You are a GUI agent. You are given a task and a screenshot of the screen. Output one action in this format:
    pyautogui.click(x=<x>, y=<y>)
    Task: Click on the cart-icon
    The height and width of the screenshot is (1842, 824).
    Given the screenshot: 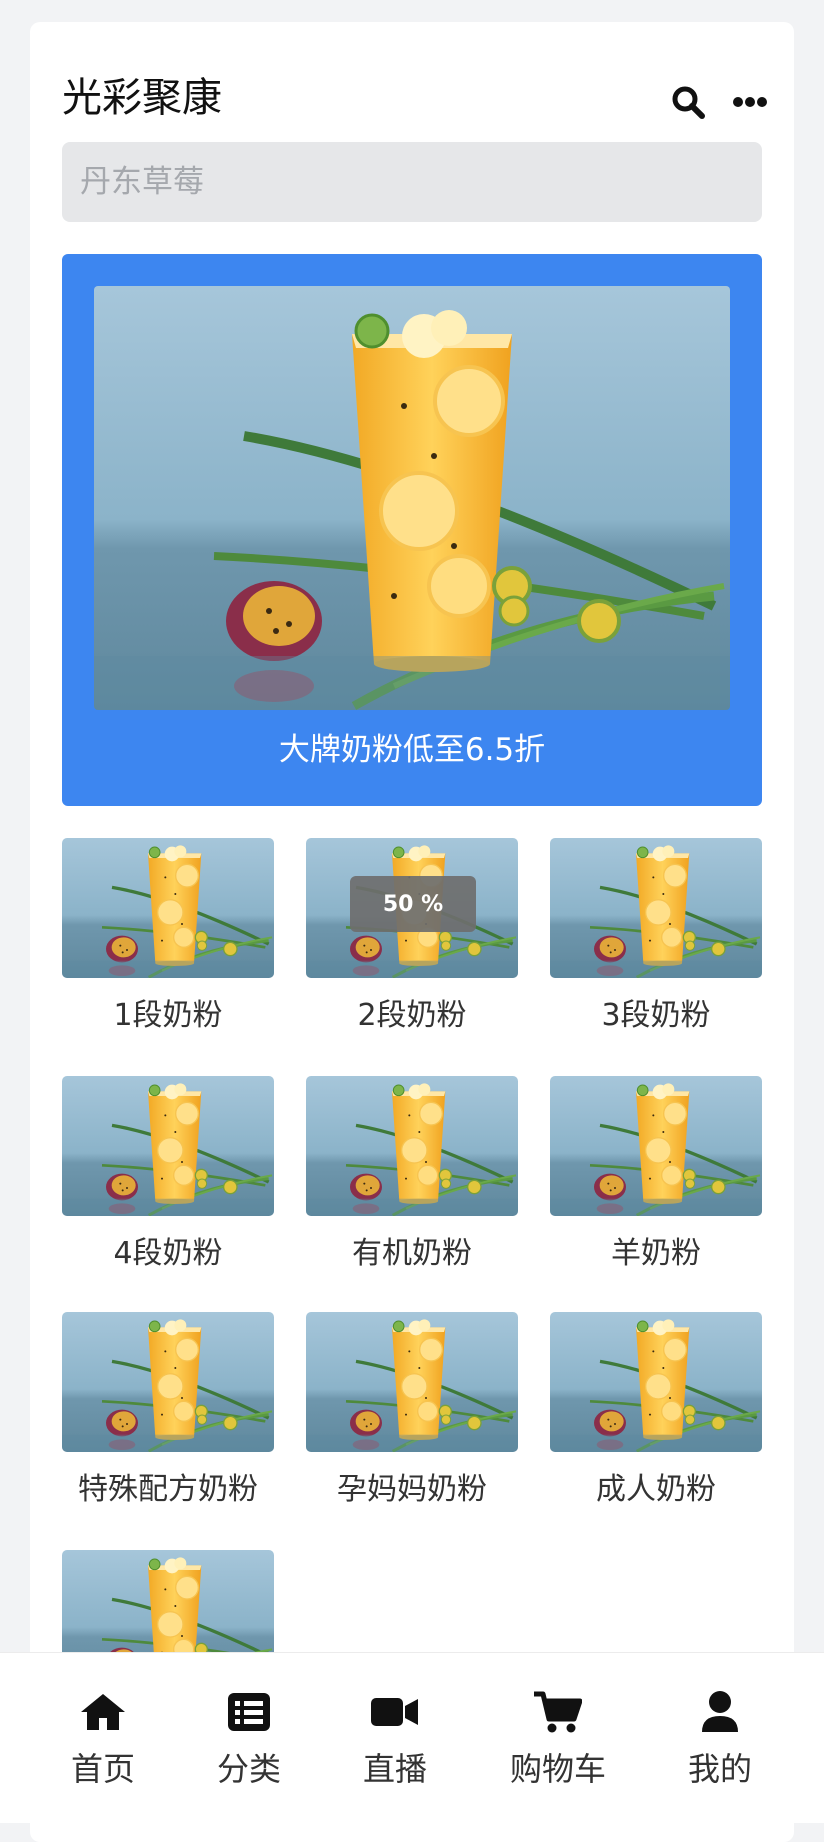 What is the action you would take?
    pyautogui.click(x=558, y=1712)
    